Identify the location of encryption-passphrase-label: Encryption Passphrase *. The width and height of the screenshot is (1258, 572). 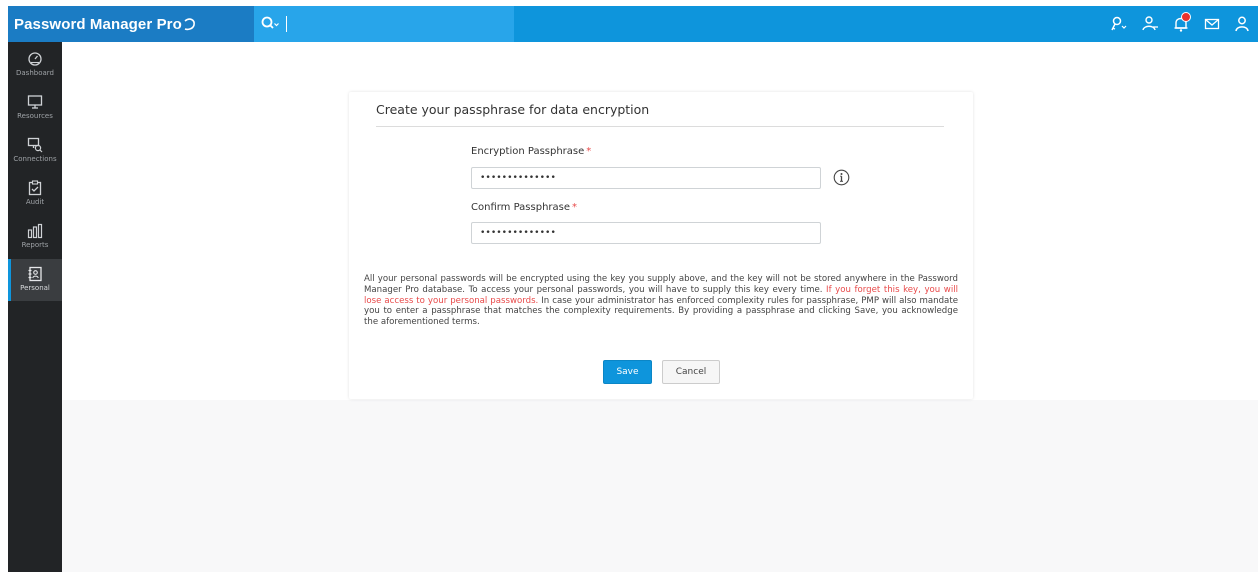
(531, 151).